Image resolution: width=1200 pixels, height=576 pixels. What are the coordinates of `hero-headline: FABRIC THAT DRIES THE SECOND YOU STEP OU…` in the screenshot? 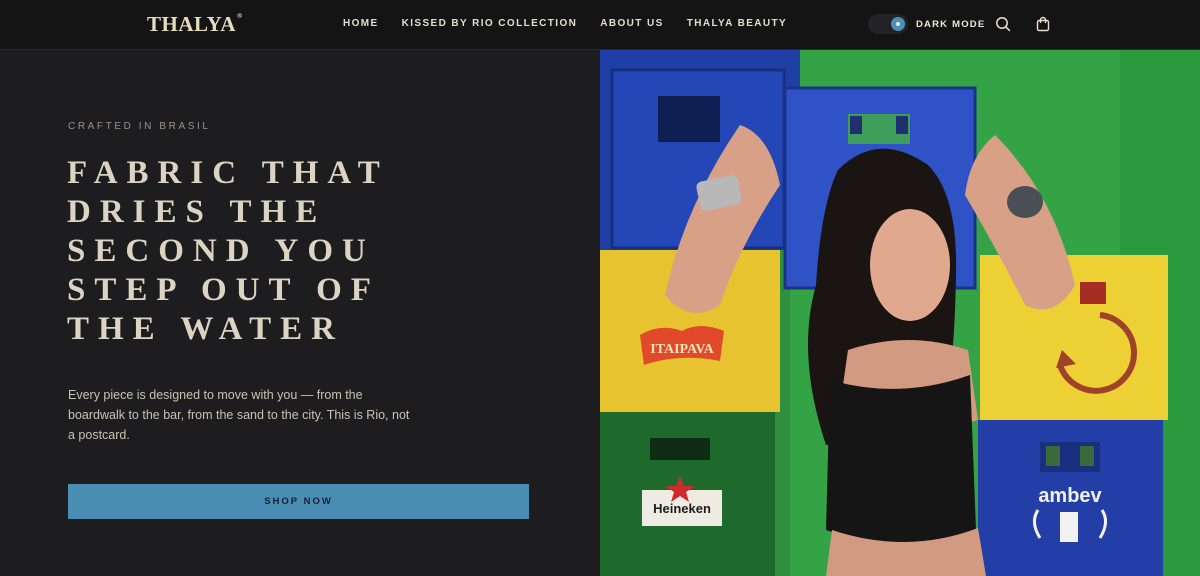 It's located at (327, 251).